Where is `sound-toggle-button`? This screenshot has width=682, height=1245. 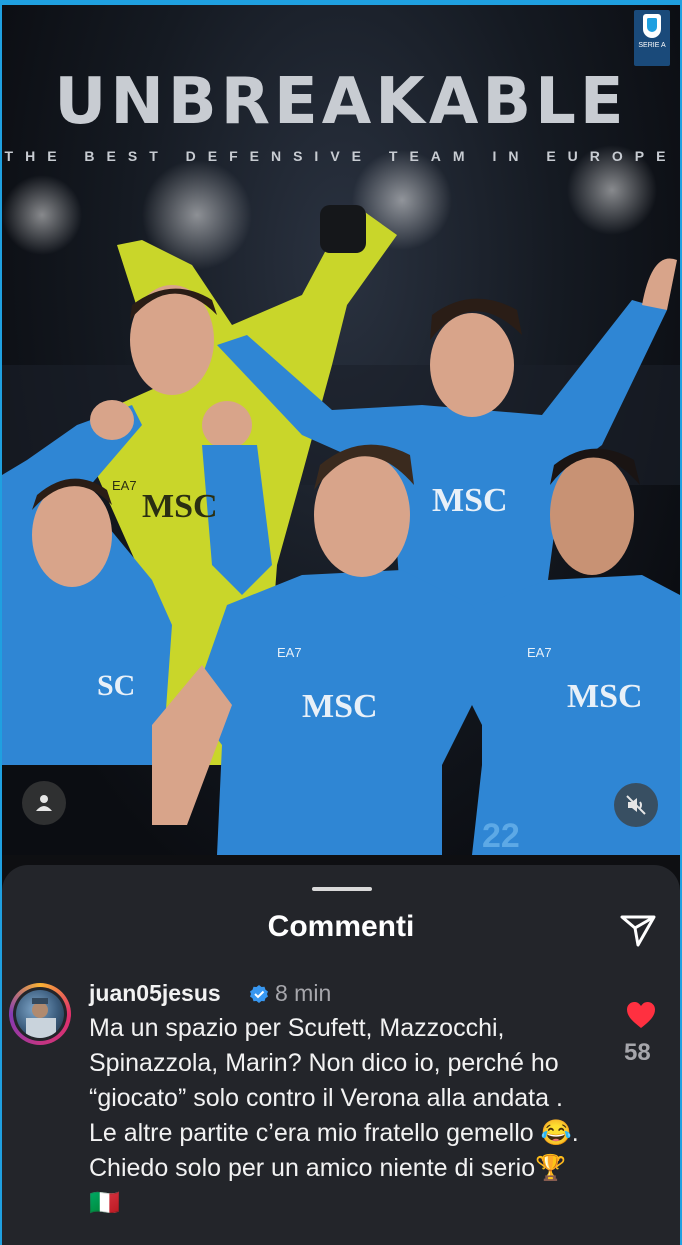
sound-toggle-button is located at coordinates (636, 805).